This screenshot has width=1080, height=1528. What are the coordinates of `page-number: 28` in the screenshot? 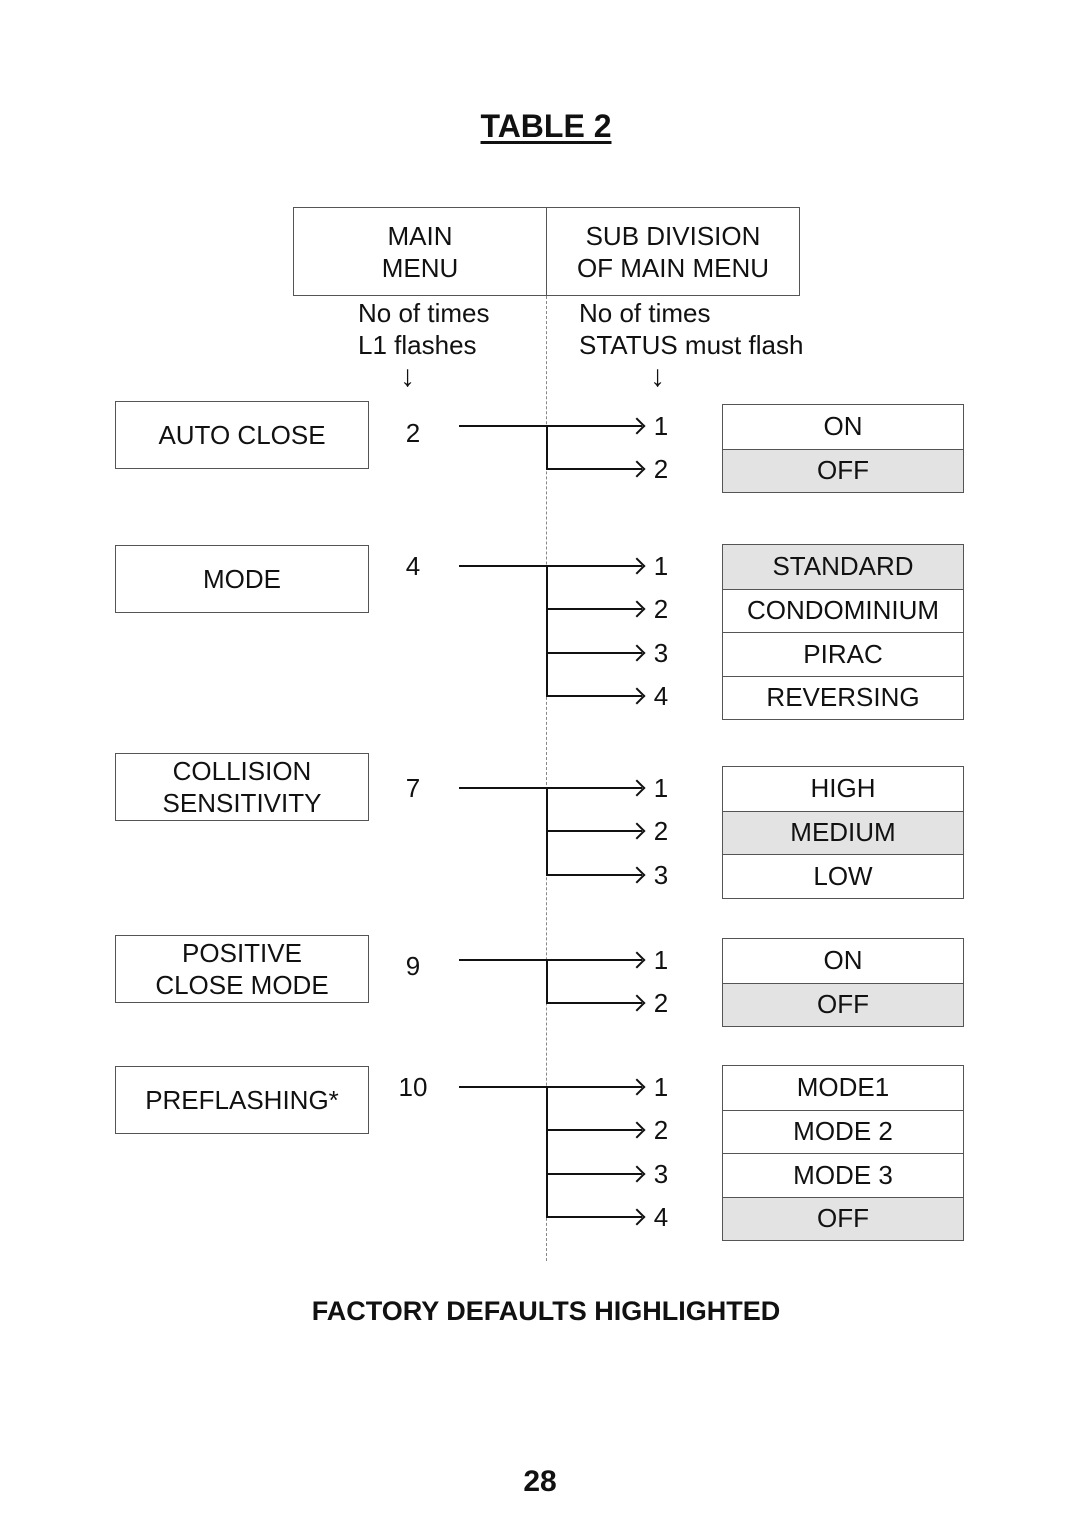 It's located at (540, 1481).